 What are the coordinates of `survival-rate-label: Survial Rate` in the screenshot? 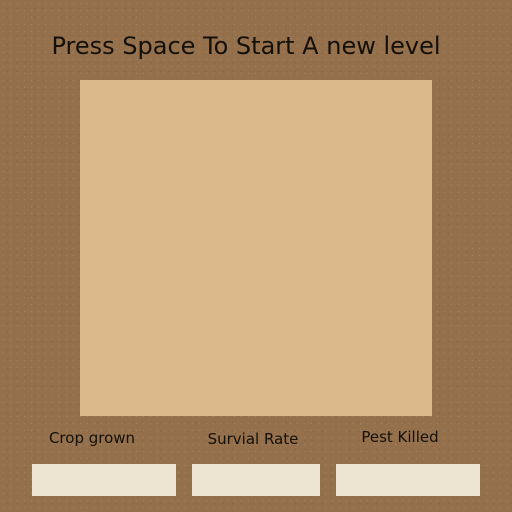 It's located at (253, 439).